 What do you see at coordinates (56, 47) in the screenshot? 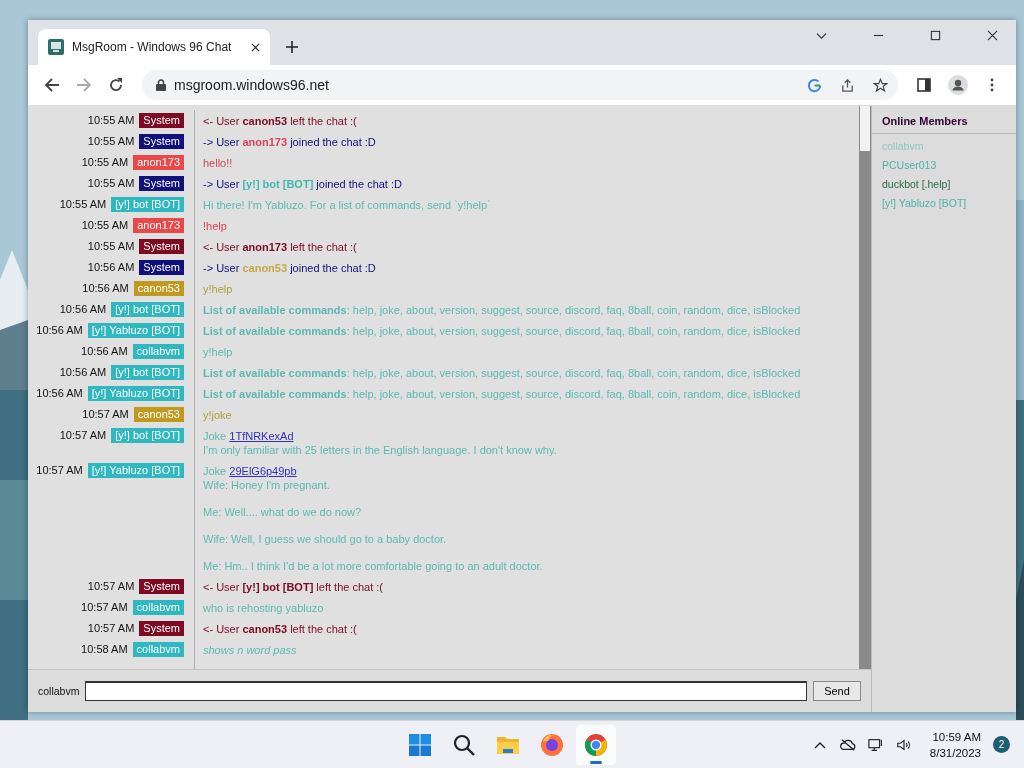
I see `app-icon` at bounding box center [56, 47].